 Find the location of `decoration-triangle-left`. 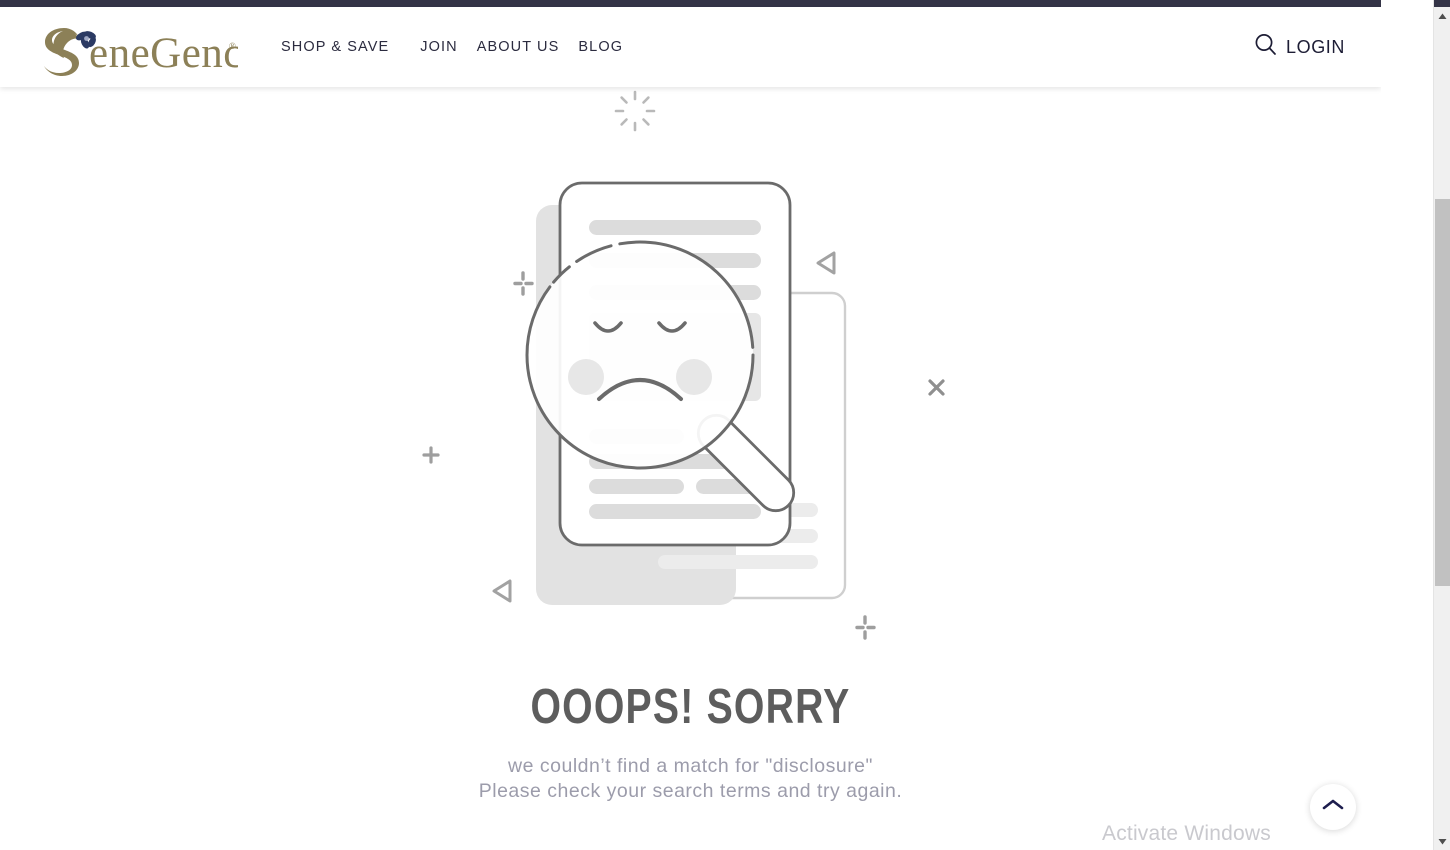

decoration-triangle-left is located at coordinates (502, 591).